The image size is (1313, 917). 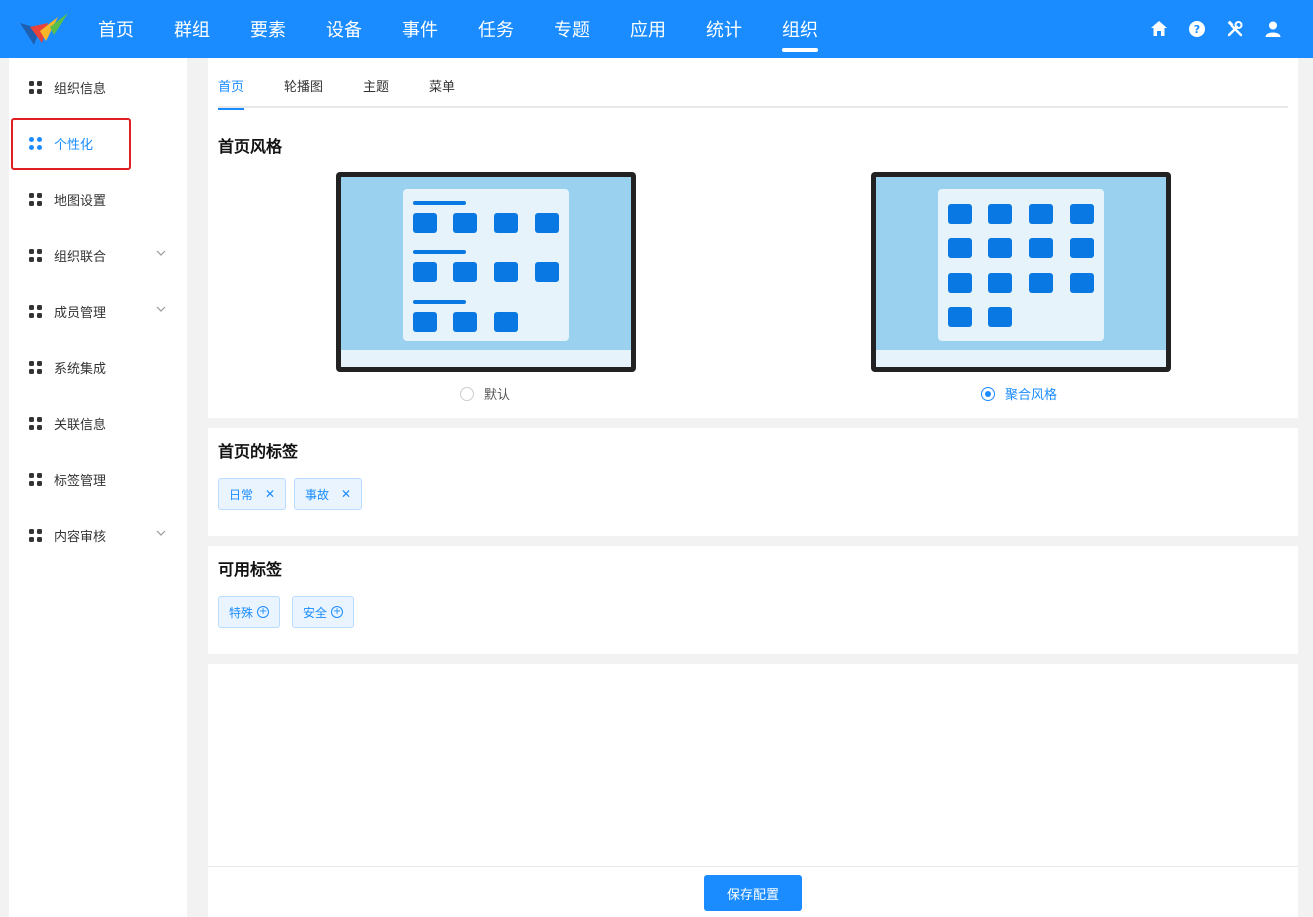 I want to click on homepage-tags-title: 首页的标签, so click(x=258, y=451).